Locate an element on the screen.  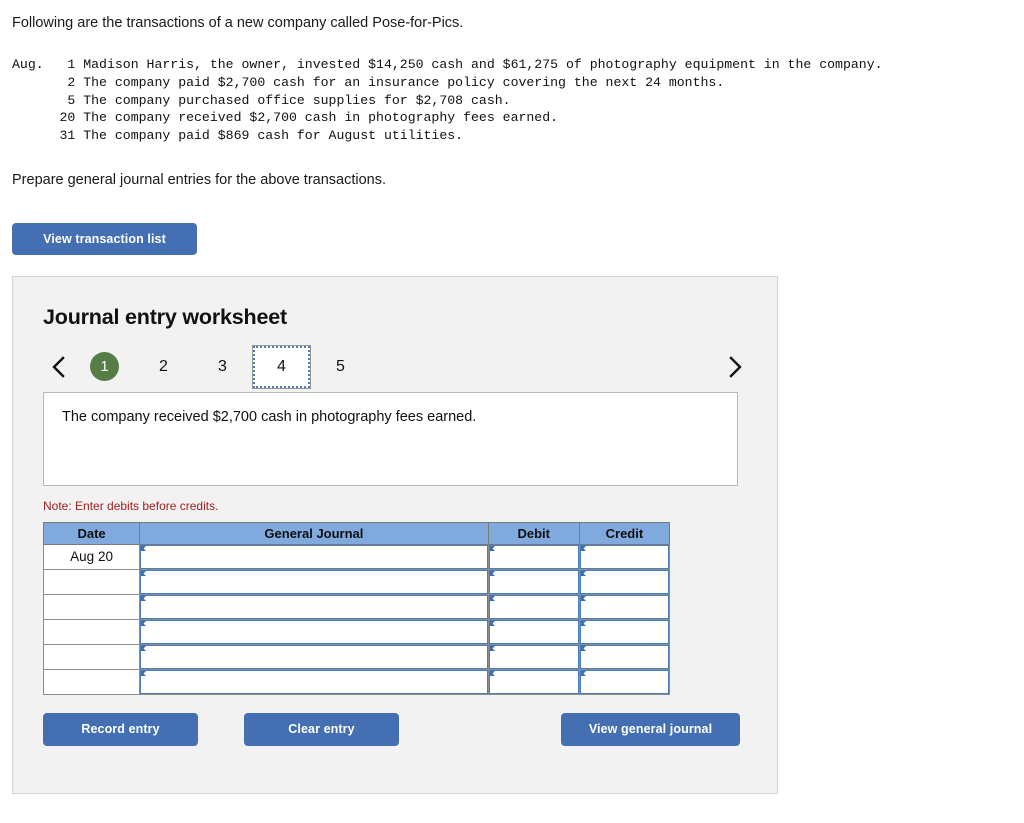
pager-tab-4: 4 is located at coordinates (281, 366).